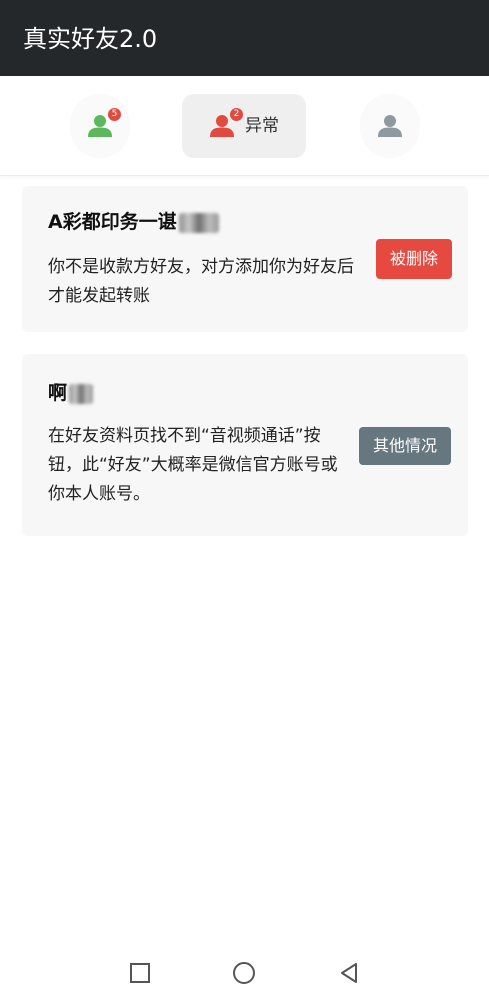  Describe the element at coordinates (262, 126) in the screenshot. I see `tab-abnormal-label: 异常` at that location.